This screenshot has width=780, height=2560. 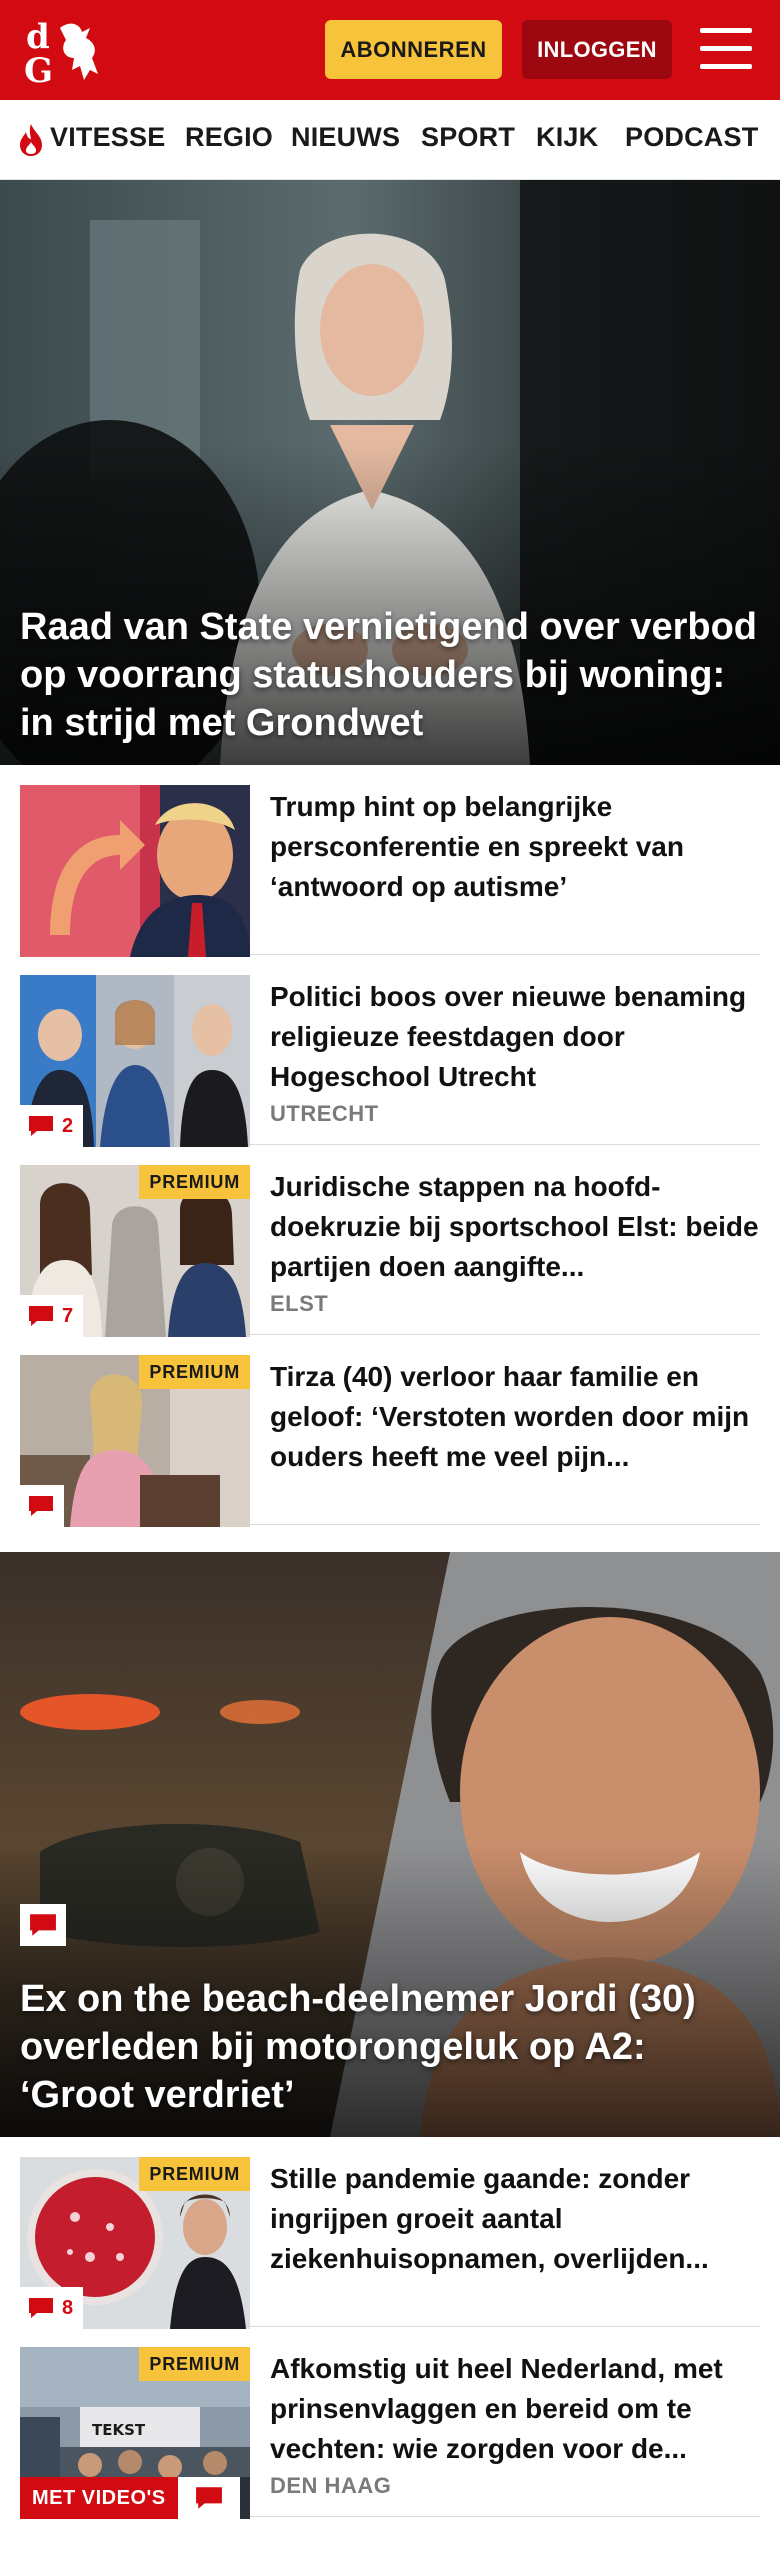 I want to click on article-thumbnail: TEKST PREMIUM MET VIDEO'S, so click(x=135, y=2433).